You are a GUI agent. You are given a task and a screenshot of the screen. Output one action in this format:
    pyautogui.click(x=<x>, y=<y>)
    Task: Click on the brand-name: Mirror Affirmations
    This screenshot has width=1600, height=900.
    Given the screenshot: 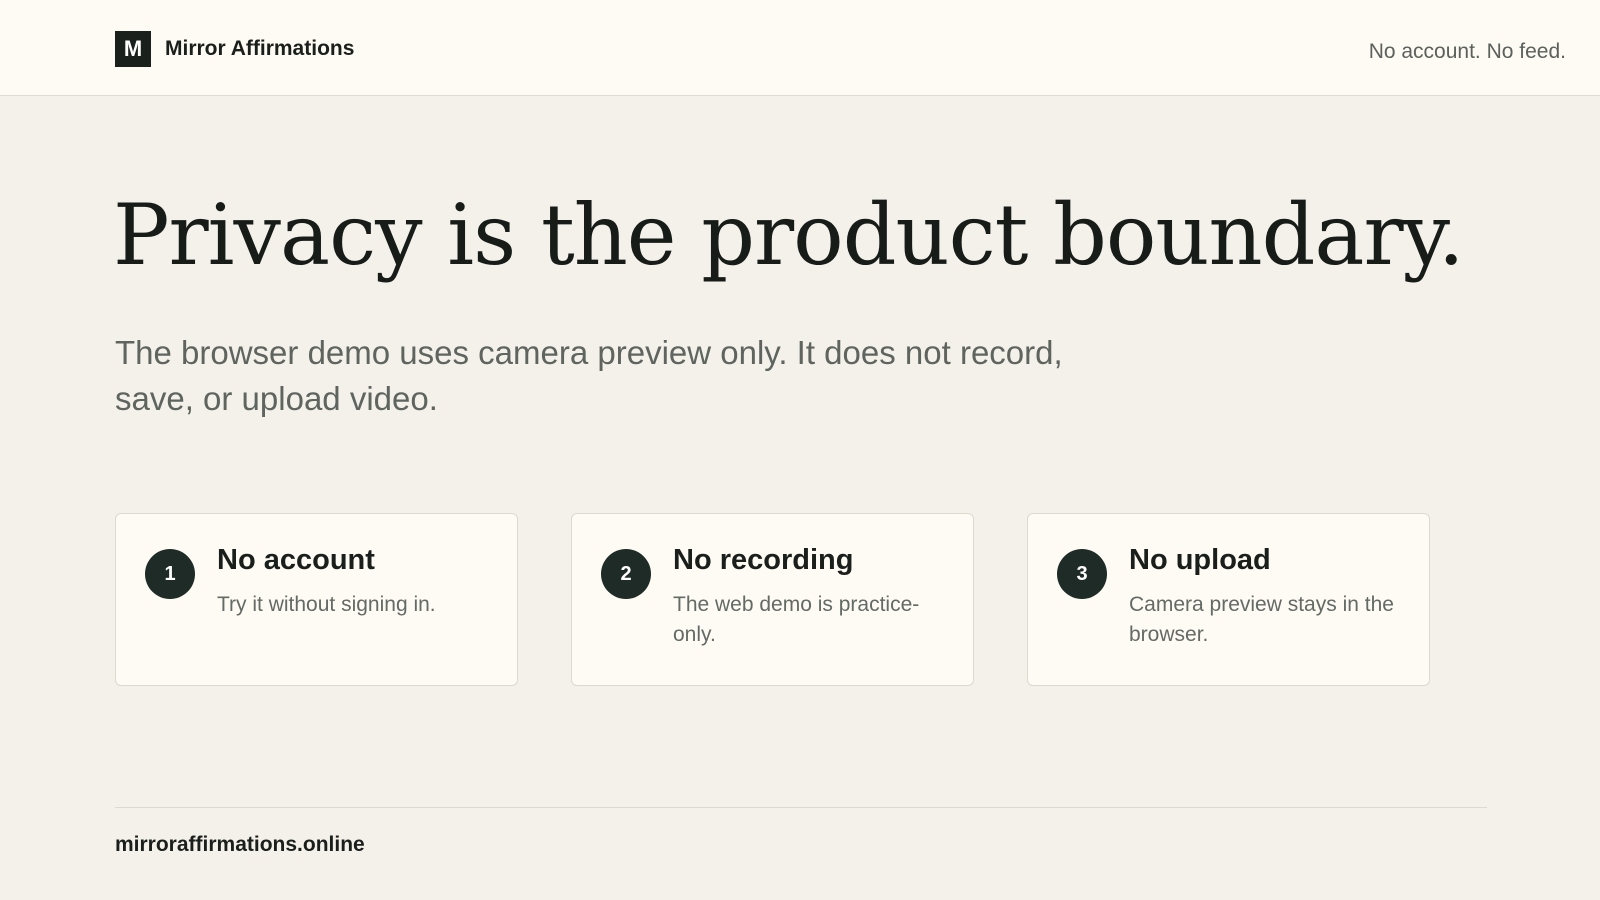 What is the action you would take?
    pyautogui.click(x=260, y=48)
    